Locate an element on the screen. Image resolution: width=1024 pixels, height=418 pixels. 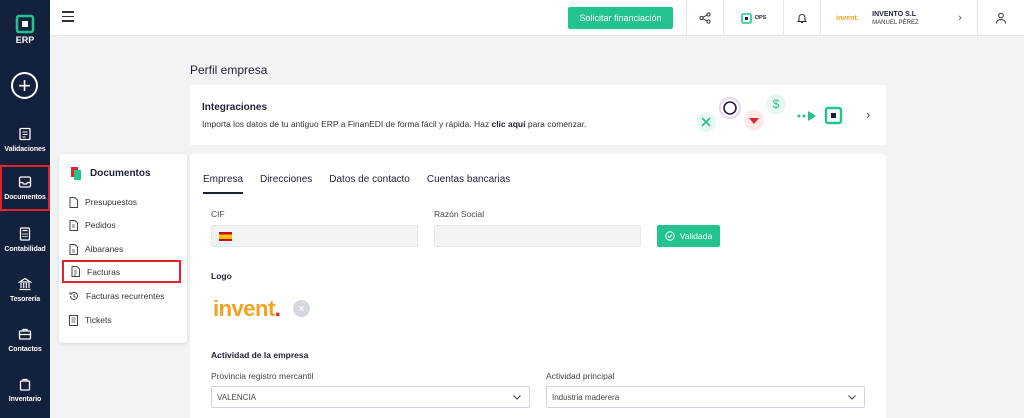
bag-icon is located at coordinates (25, 384).